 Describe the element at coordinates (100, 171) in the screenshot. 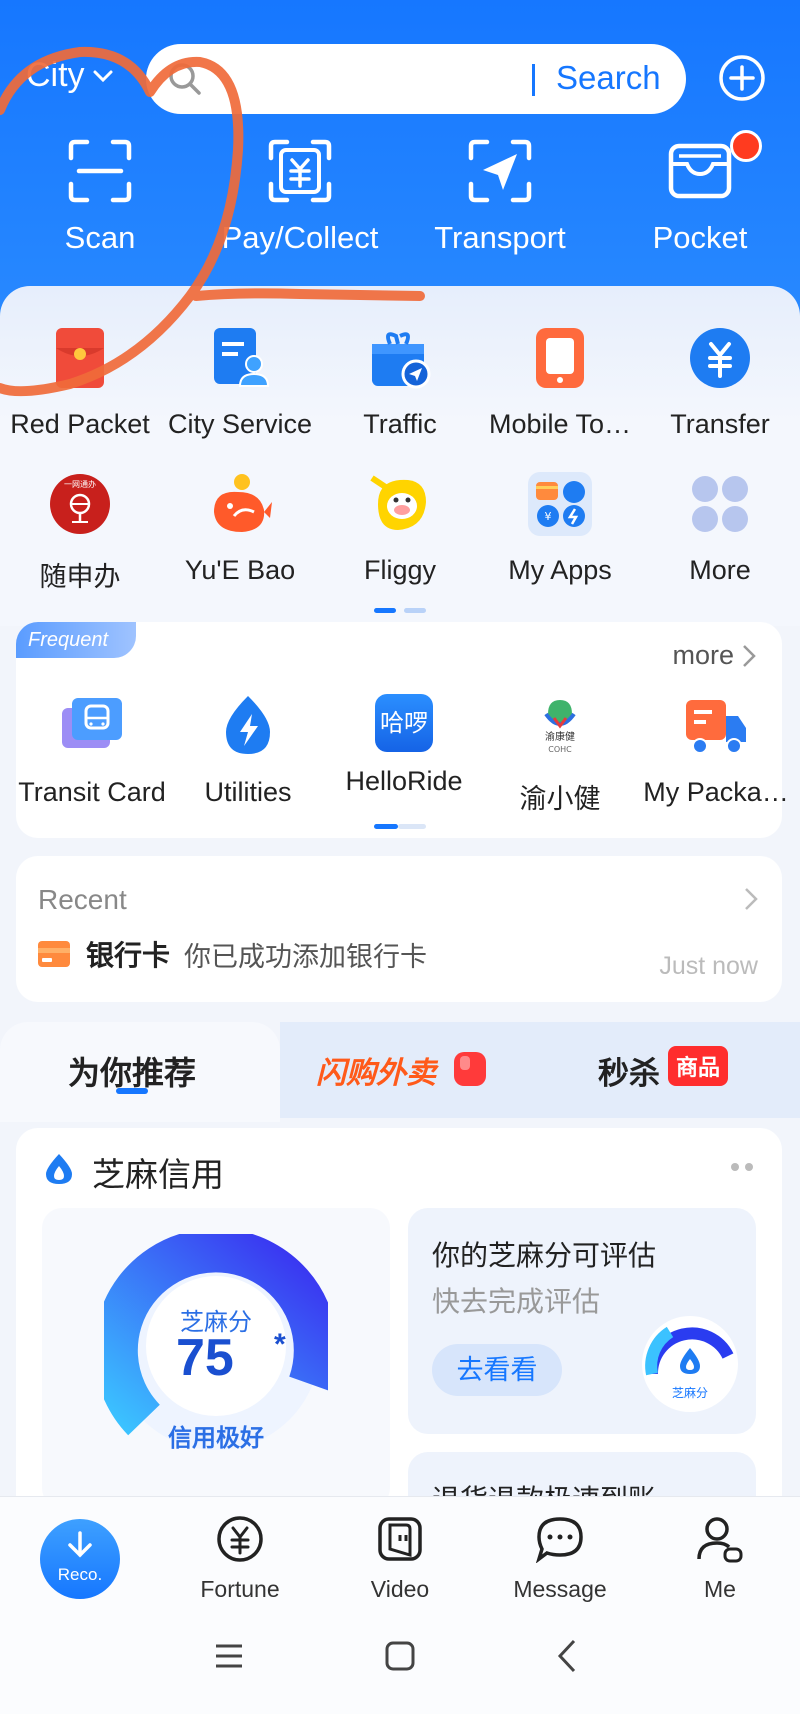

I see `scan-icon` at that location.